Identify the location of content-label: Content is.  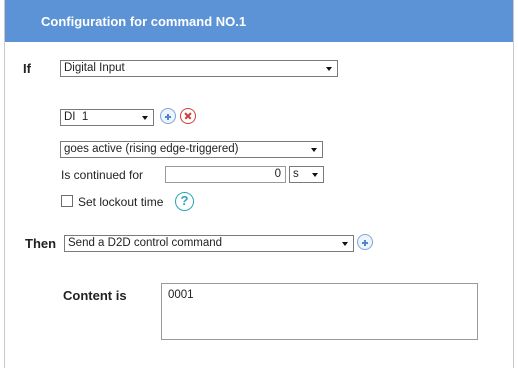
(95, 295).